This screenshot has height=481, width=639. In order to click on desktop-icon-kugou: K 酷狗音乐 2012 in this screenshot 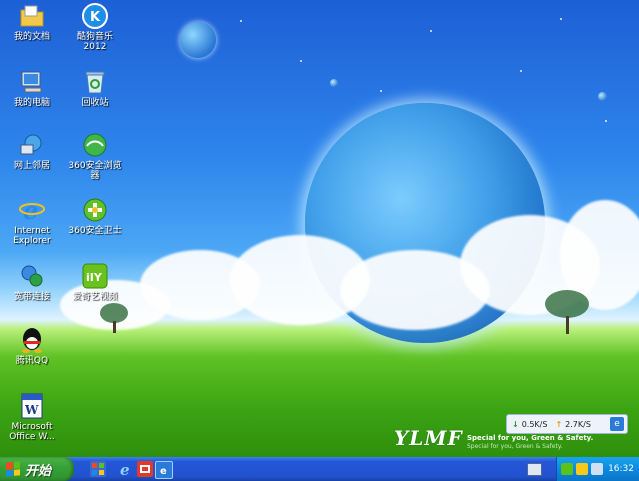, I will do `click(95, 27)`.